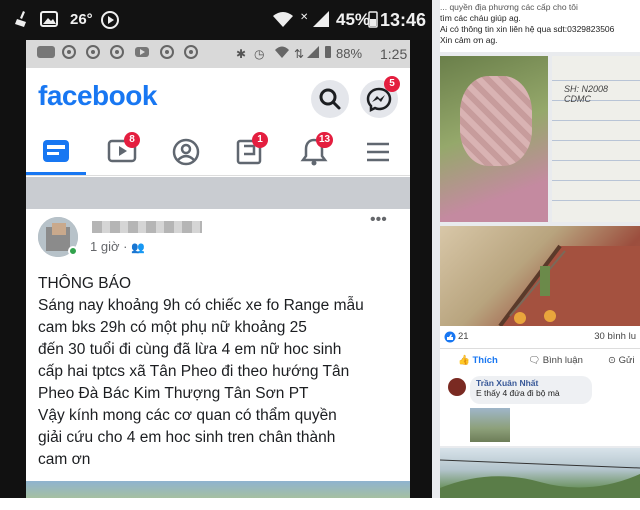 Image resolution: width=640 pixels, height=510 pixels. Describe the element at coordinates (540, 337) in the screenshot. I see `reaction-summary: 21 30 bình lu` at that location.